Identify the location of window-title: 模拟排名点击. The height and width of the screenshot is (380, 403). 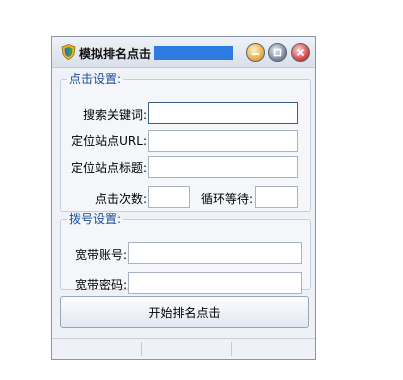
(115, 54).